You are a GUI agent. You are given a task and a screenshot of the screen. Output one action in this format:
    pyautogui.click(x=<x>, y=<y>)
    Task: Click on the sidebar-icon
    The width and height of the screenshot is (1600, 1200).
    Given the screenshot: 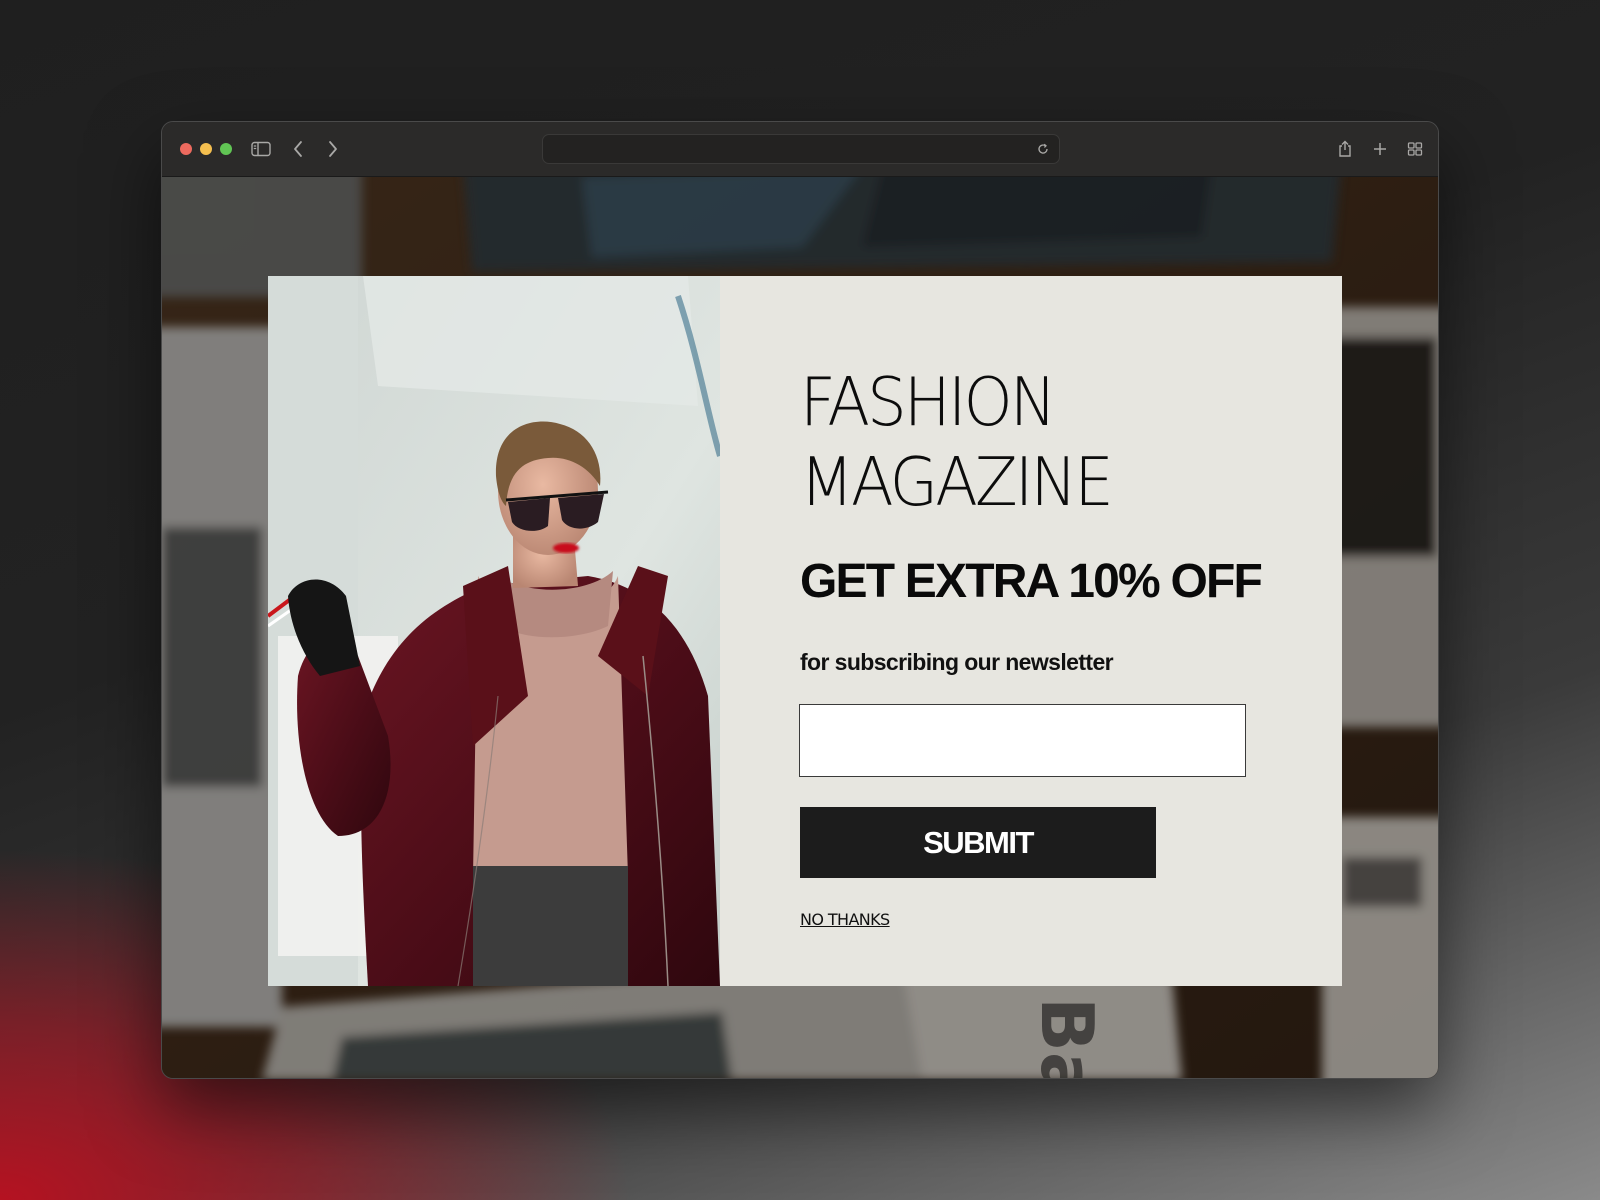 What is the action you would take?
    pyautogui.click(x=261, y=149)
    